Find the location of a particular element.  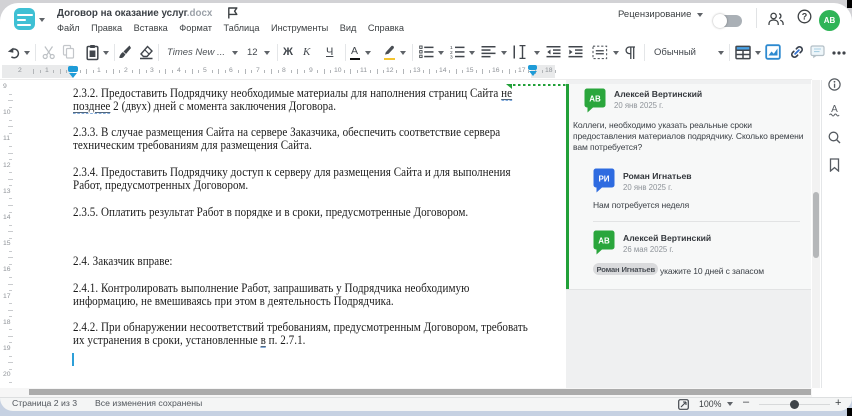

svg-text: А is located at coordinates (834, 109).